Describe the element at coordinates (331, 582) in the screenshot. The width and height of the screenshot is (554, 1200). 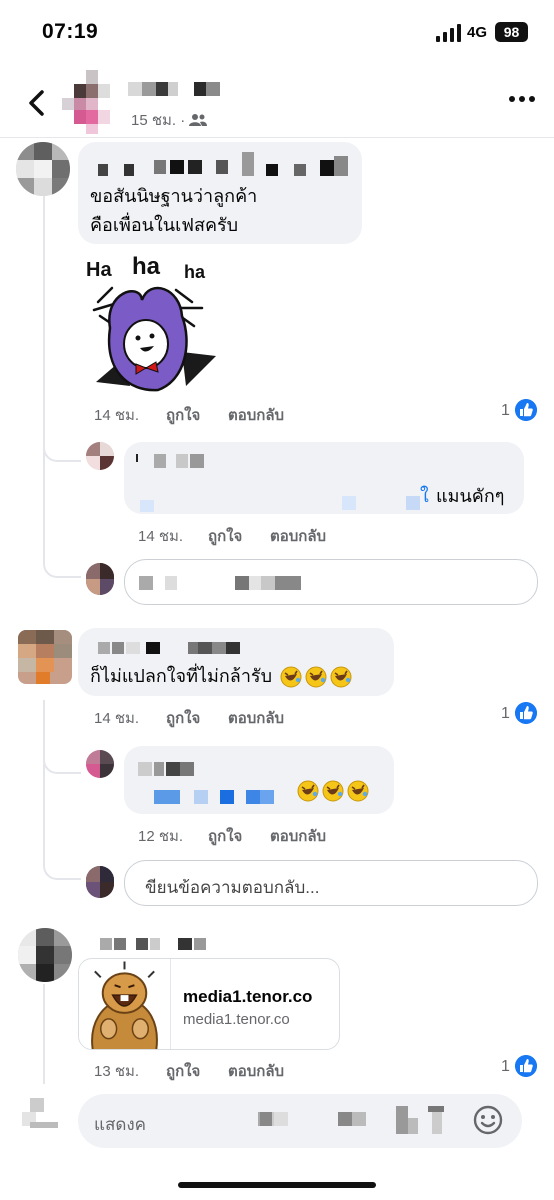
I see `reply-input` at that location.